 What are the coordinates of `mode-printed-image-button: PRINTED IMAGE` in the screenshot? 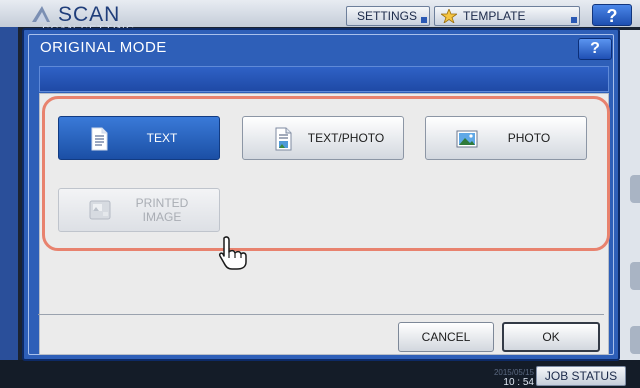 It's located at (139, 210).